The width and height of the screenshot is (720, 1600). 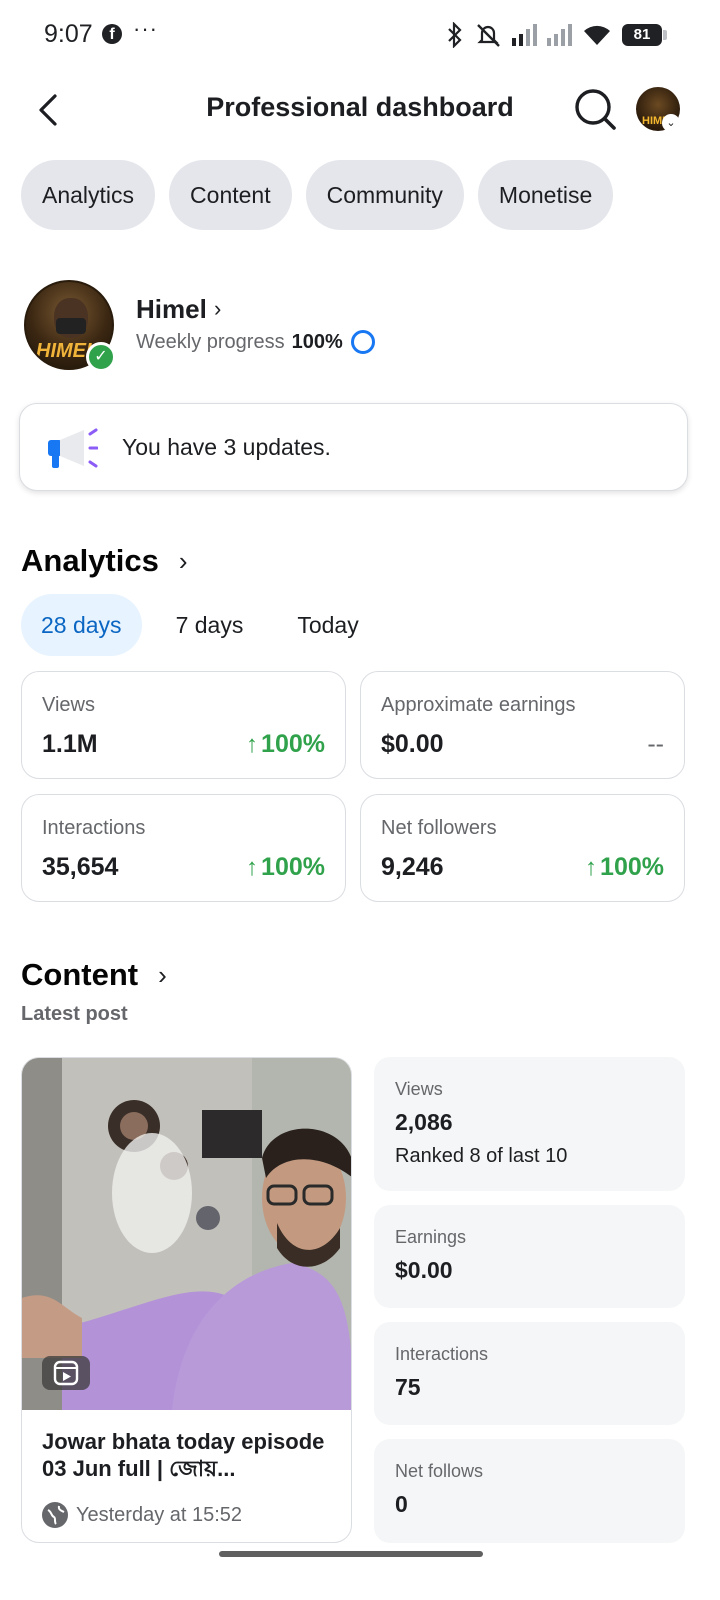 What do you see at coordinates (70, 744) in the screenshot?
I see `metric-value: 1.1M` at bounding box center [70, 744].